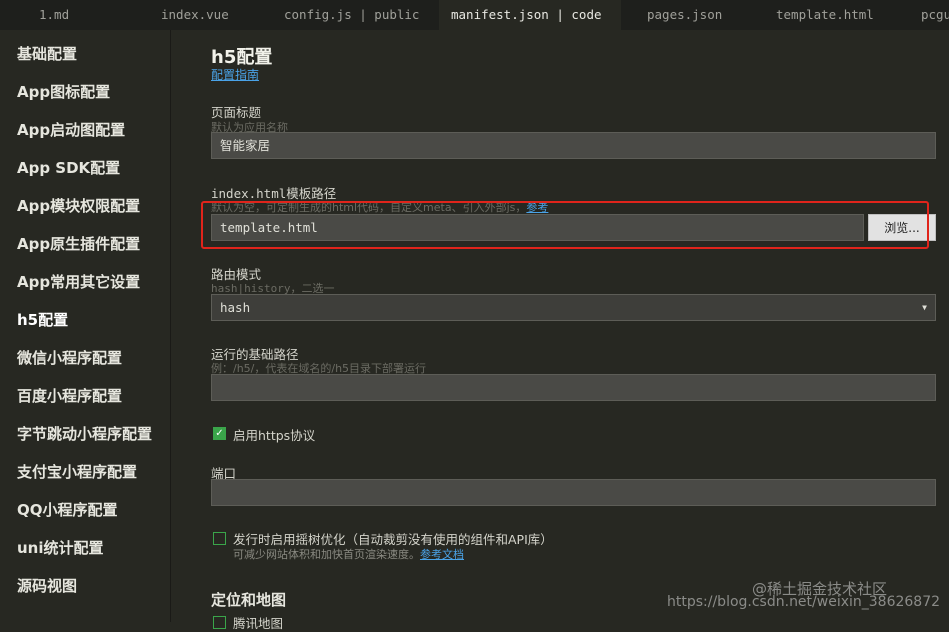 This screenshot has height=632, width=949. What do you see at coordinates (47, 585) in the screenshot?
I see `sidebar-item-source-view: 源码视图` at bounding box center [47, 585].